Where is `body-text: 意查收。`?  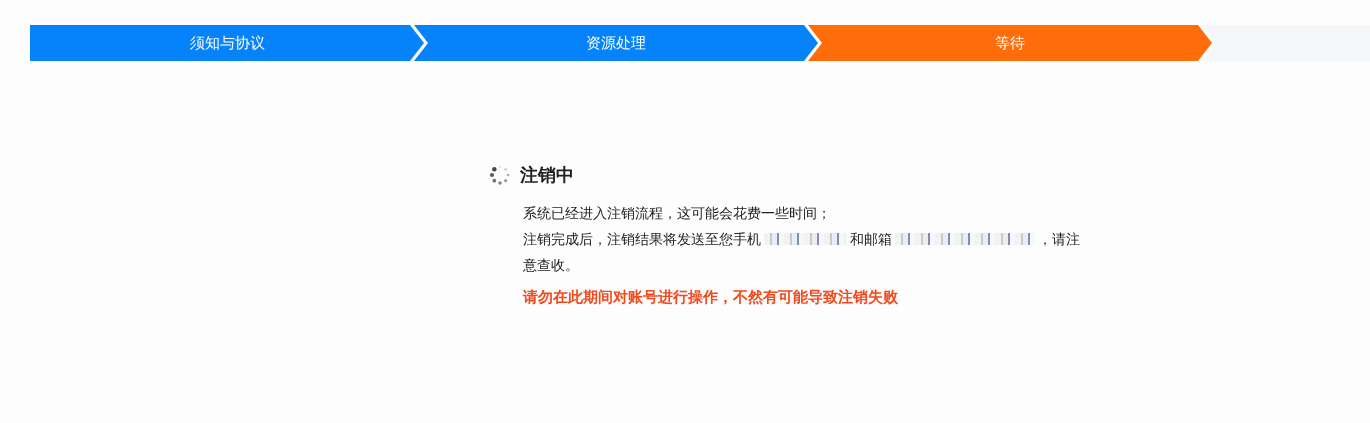
body-text: 意查收。 is located at coordinates (551, 265).